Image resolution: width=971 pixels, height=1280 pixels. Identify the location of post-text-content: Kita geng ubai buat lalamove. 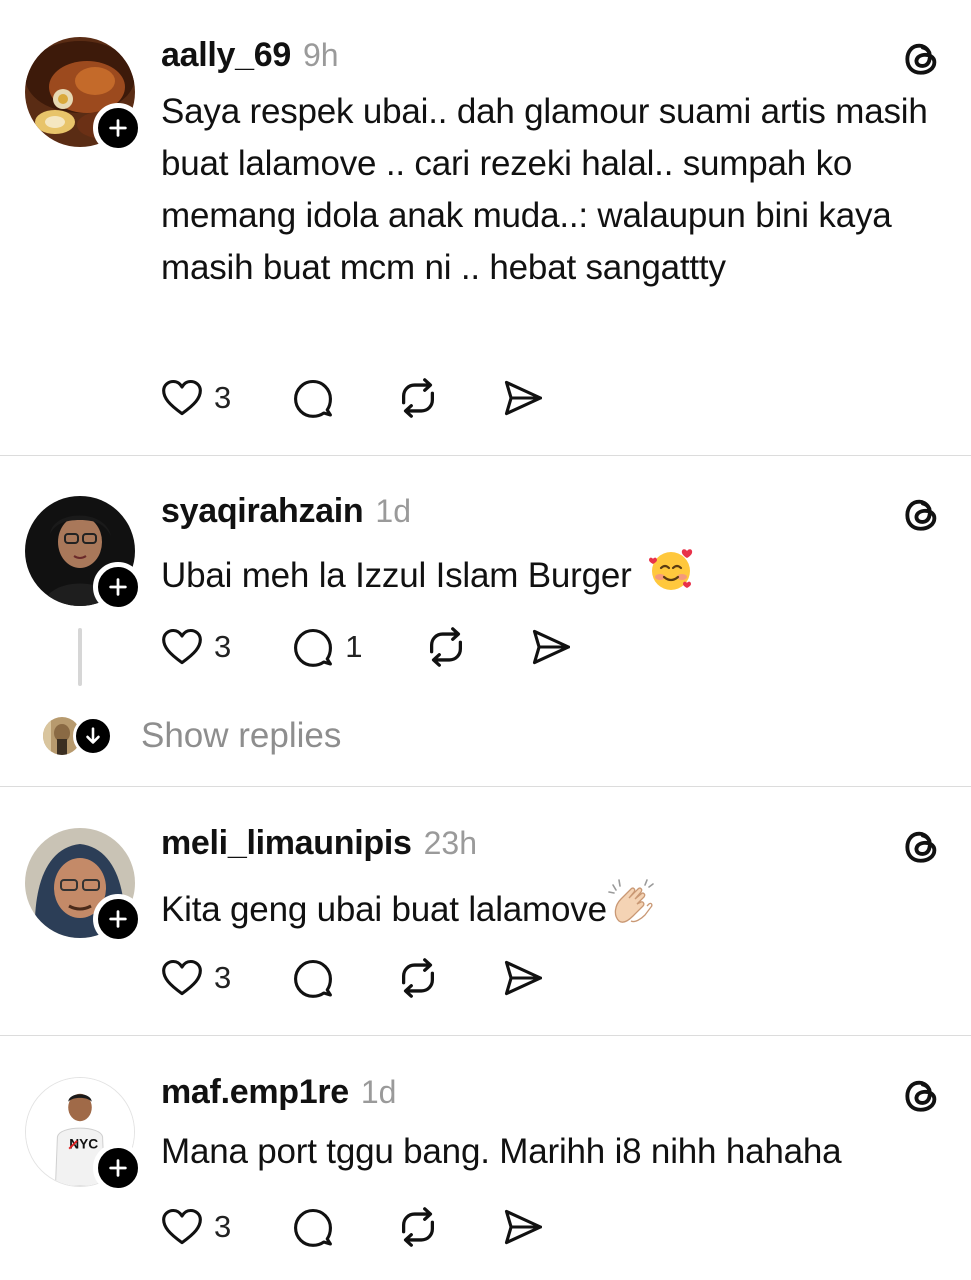
(384, 909).